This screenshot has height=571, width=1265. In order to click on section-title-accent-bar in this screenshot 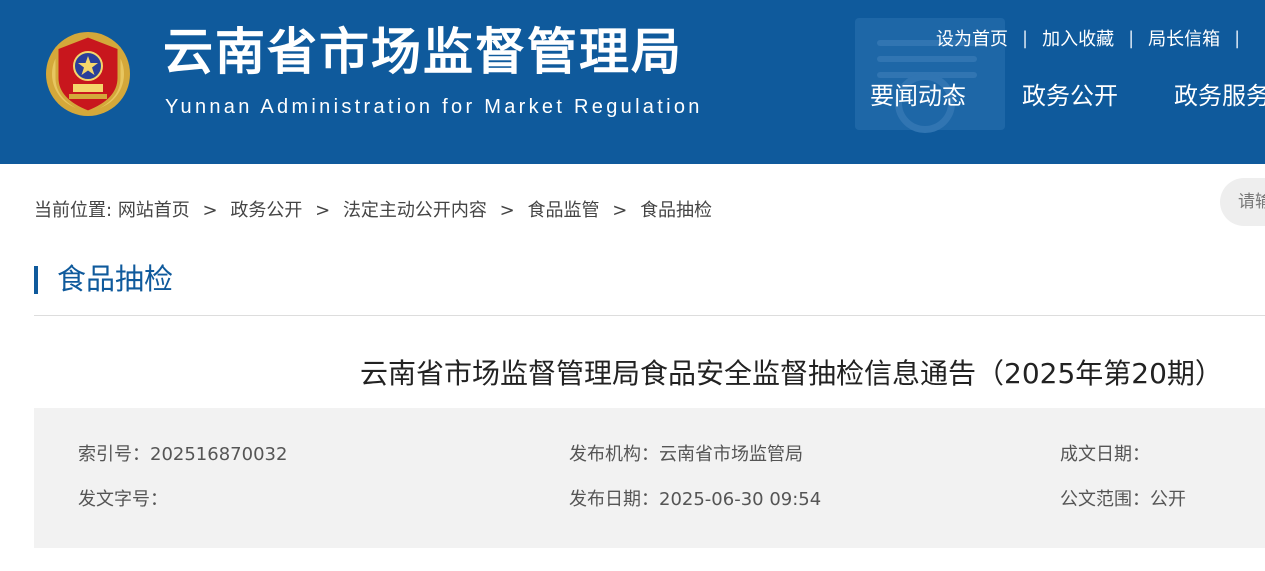, I will do `click(36, 280)`.